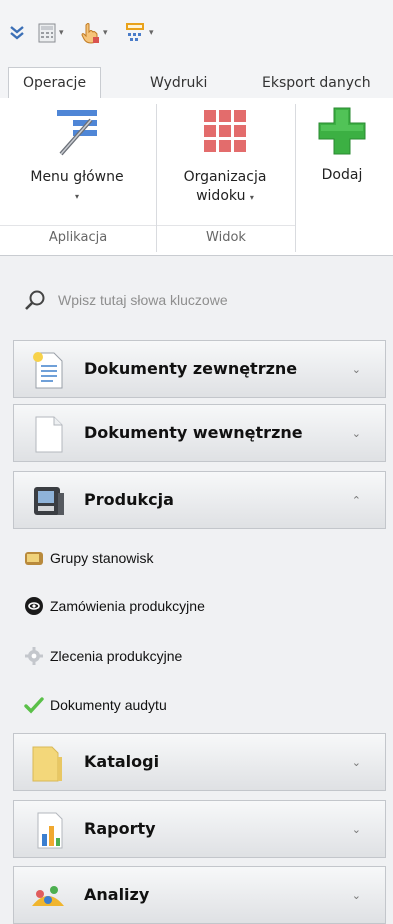  I want to click on widoku-label-row: widoku ▾, so click(225, 197).